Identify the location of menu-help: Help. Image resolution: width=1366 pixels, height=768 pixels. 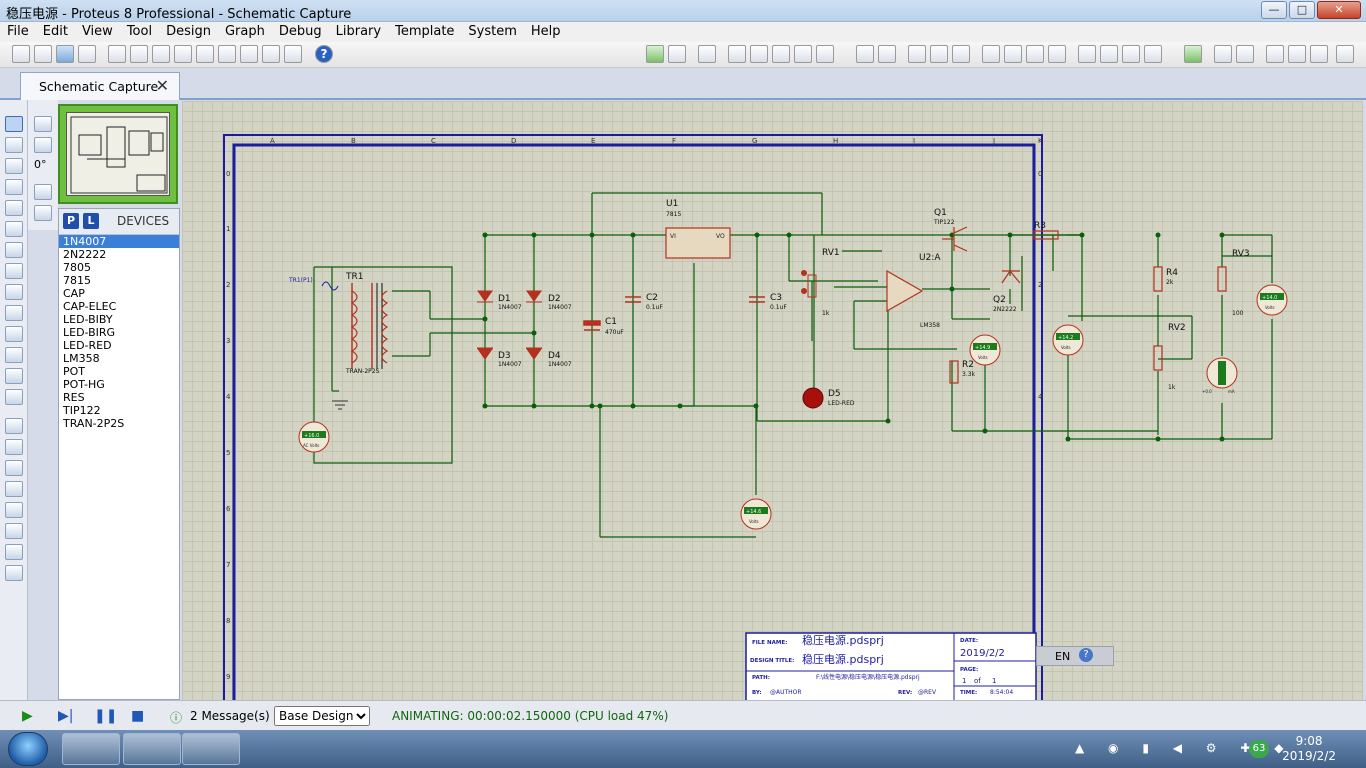
(546, 31).